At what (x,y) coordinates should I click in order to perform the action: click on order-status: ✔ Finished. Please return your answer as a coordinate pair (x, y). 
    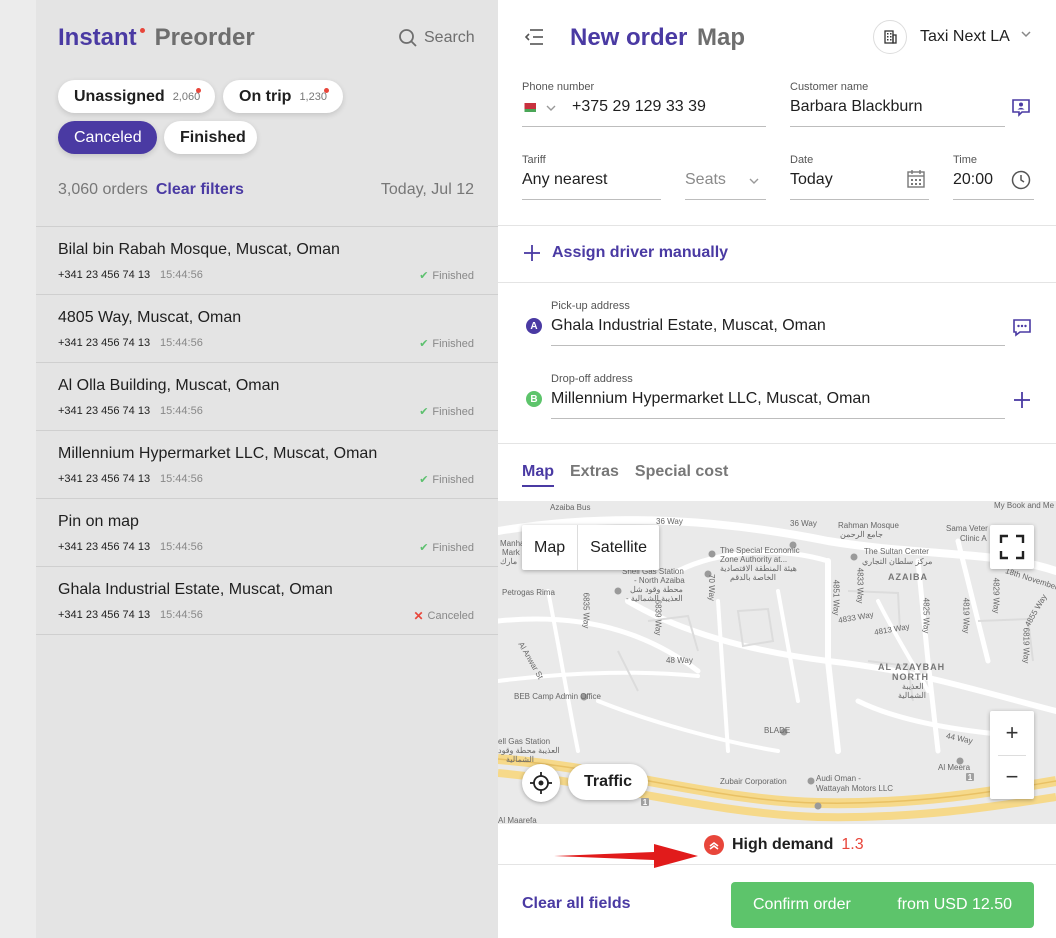
    Looking at the image, I should click on (446, 480).